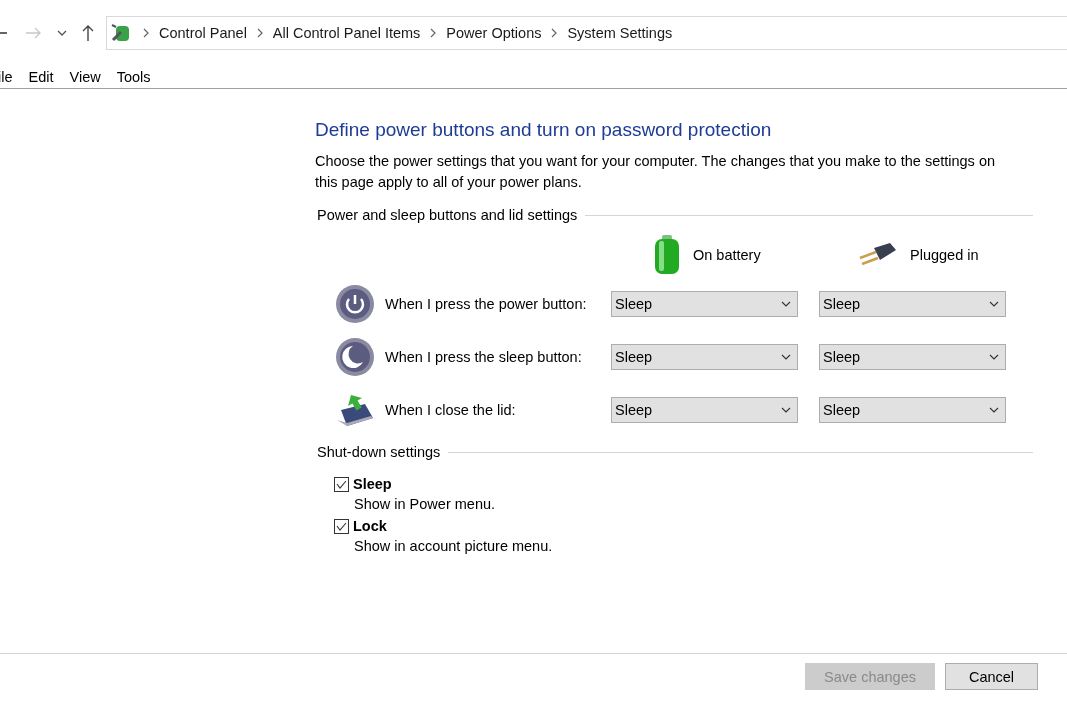  What do you see at coordinates (85, 77) in the screenshot?
I see `menu-item: View` at bounding box center [85, 77].